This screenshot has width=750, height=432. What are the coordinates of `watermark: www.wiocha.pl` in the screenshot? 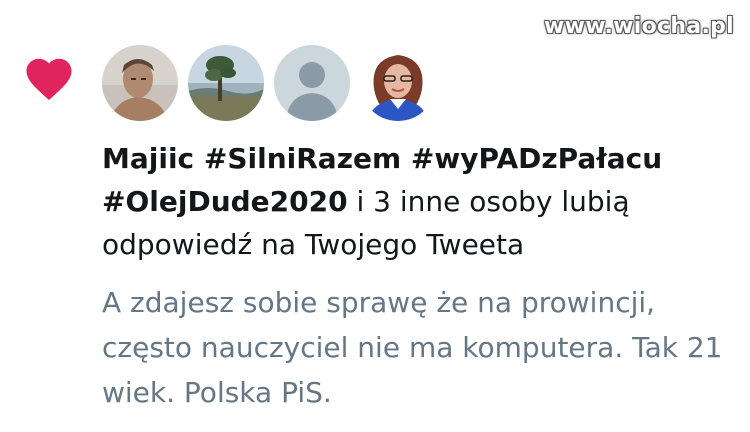 It's located at (639, 26).